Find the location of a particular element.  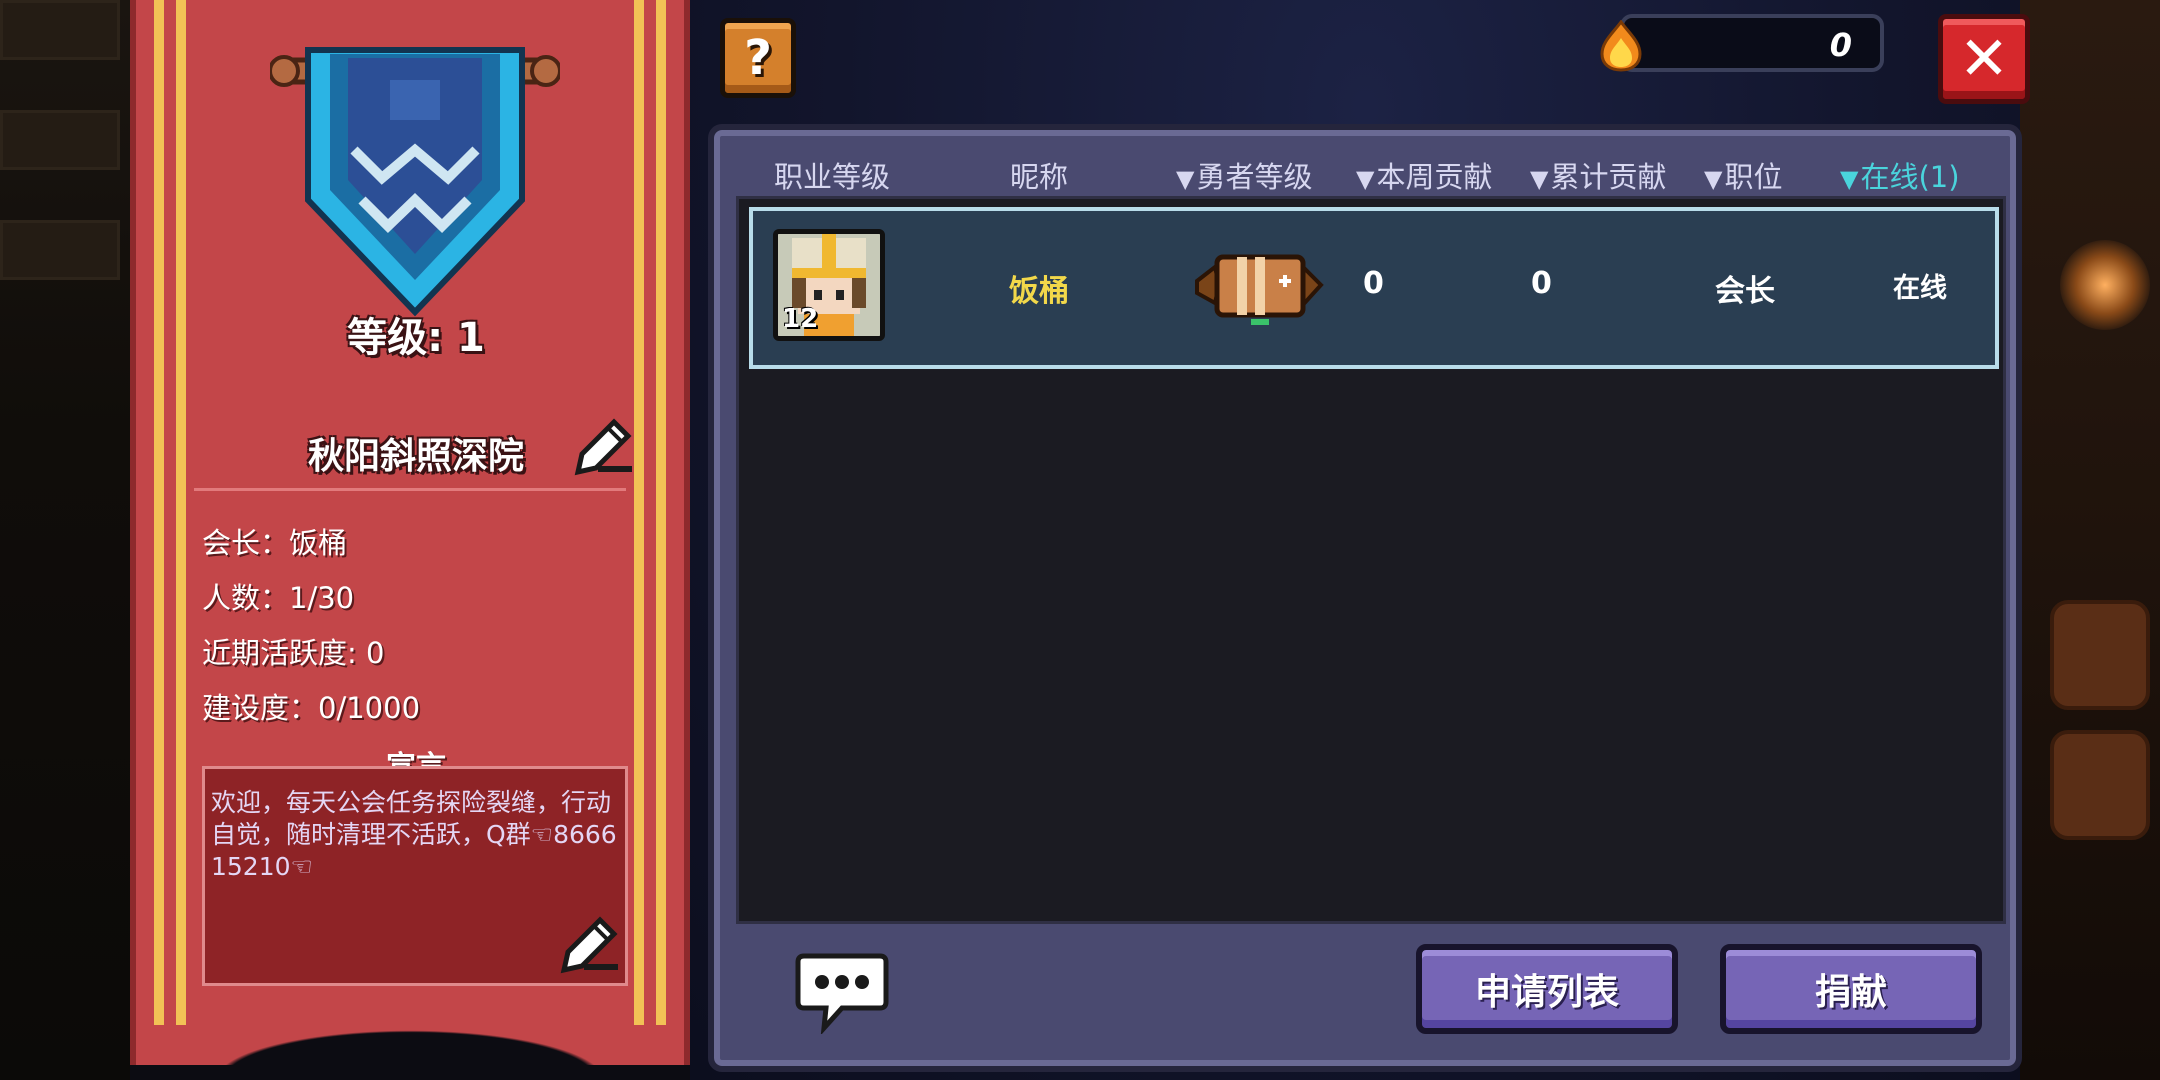

guild-activity: 近期活跃度: 0 is located at coordinates (293, 653).